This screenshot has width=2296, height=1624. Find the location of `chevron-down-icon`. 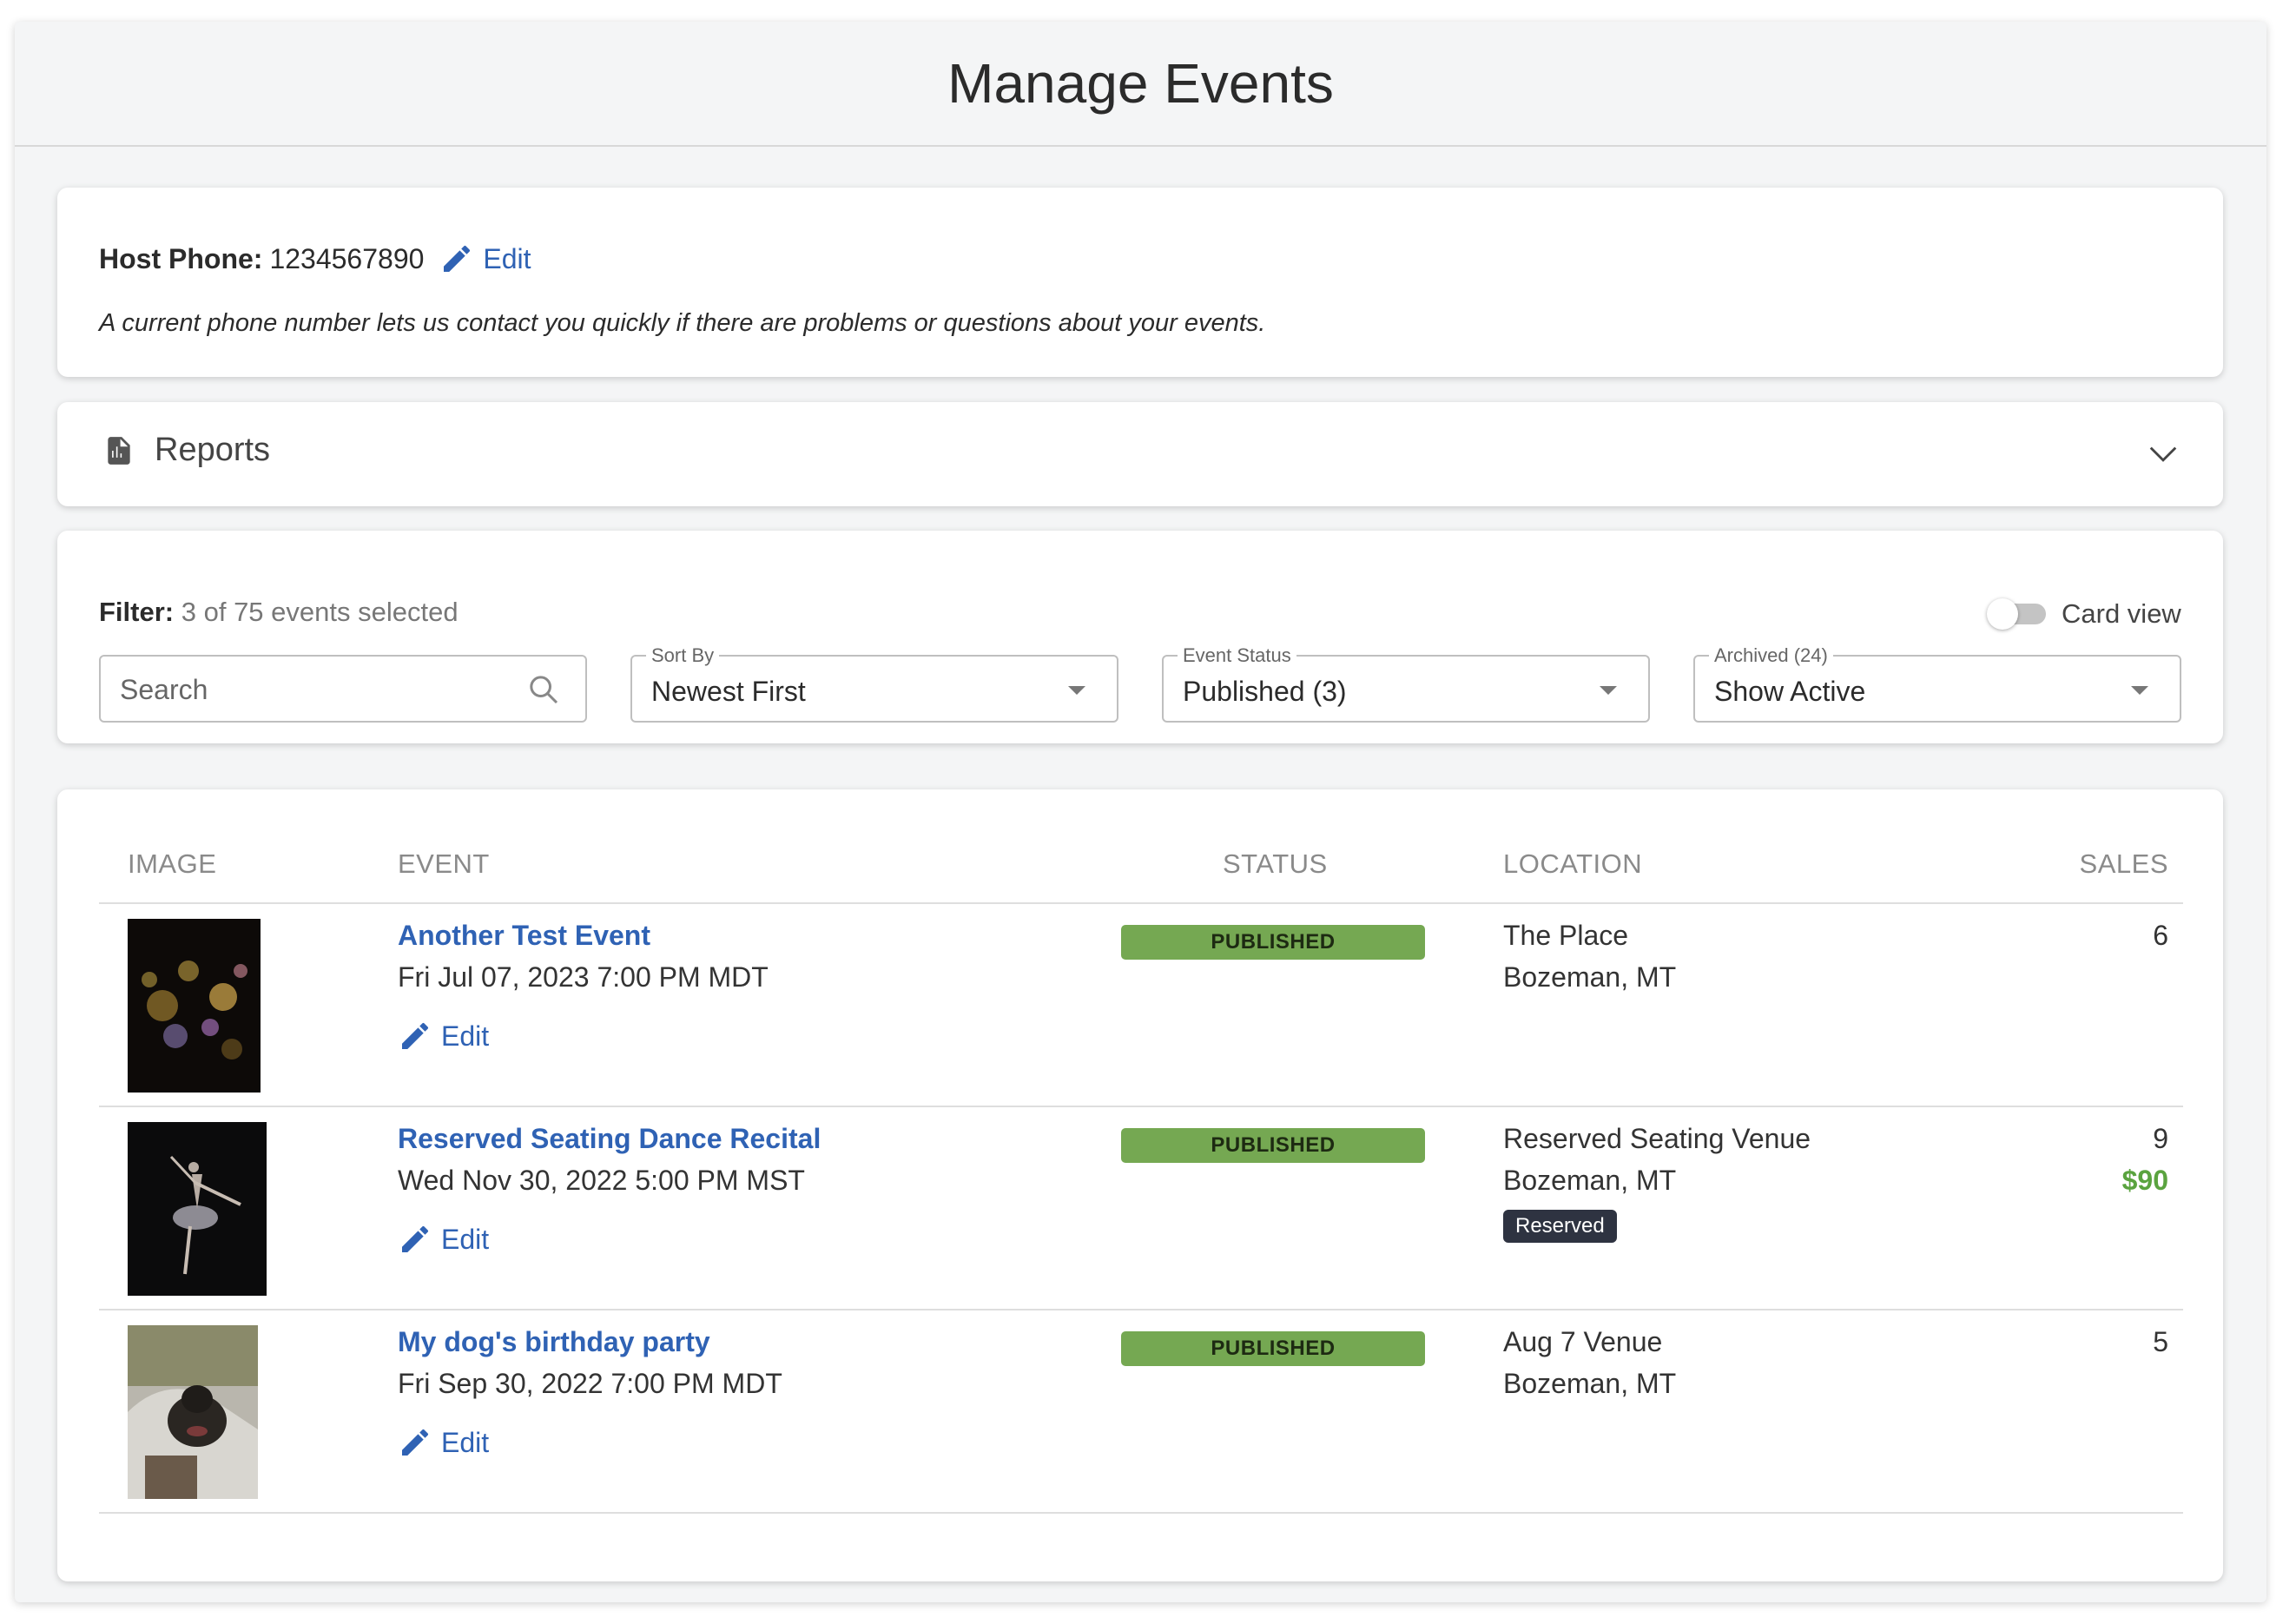

chevron-down-icon is located at coordinates (2164, 453).